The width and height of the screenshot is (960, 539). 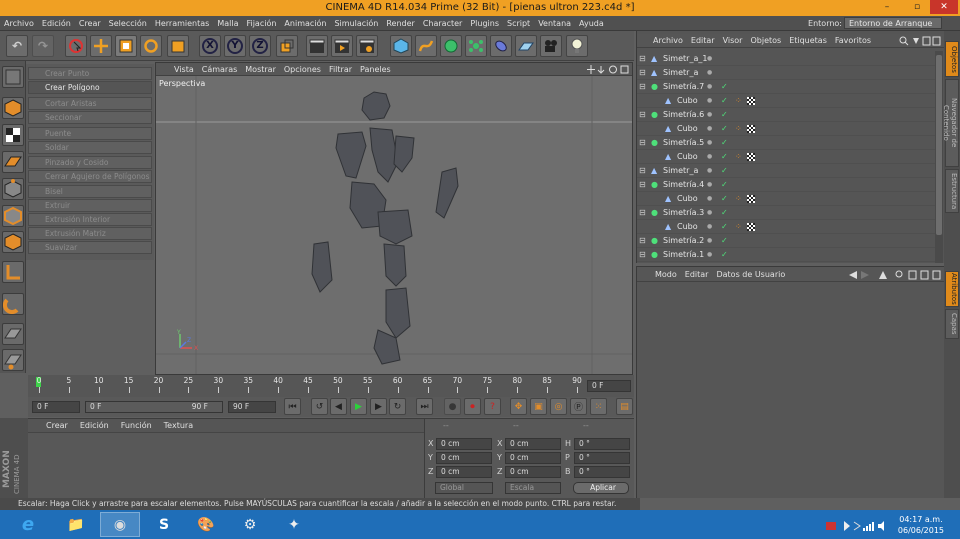 What do you see at coordinates (331, 386) in the screenshot?
I see `timeline-ruler: 0 5 10 15 20 25 30 35 40 45 50 55 60 65 70 75 80 85 90 0 F` at bounding box center [331, 386].